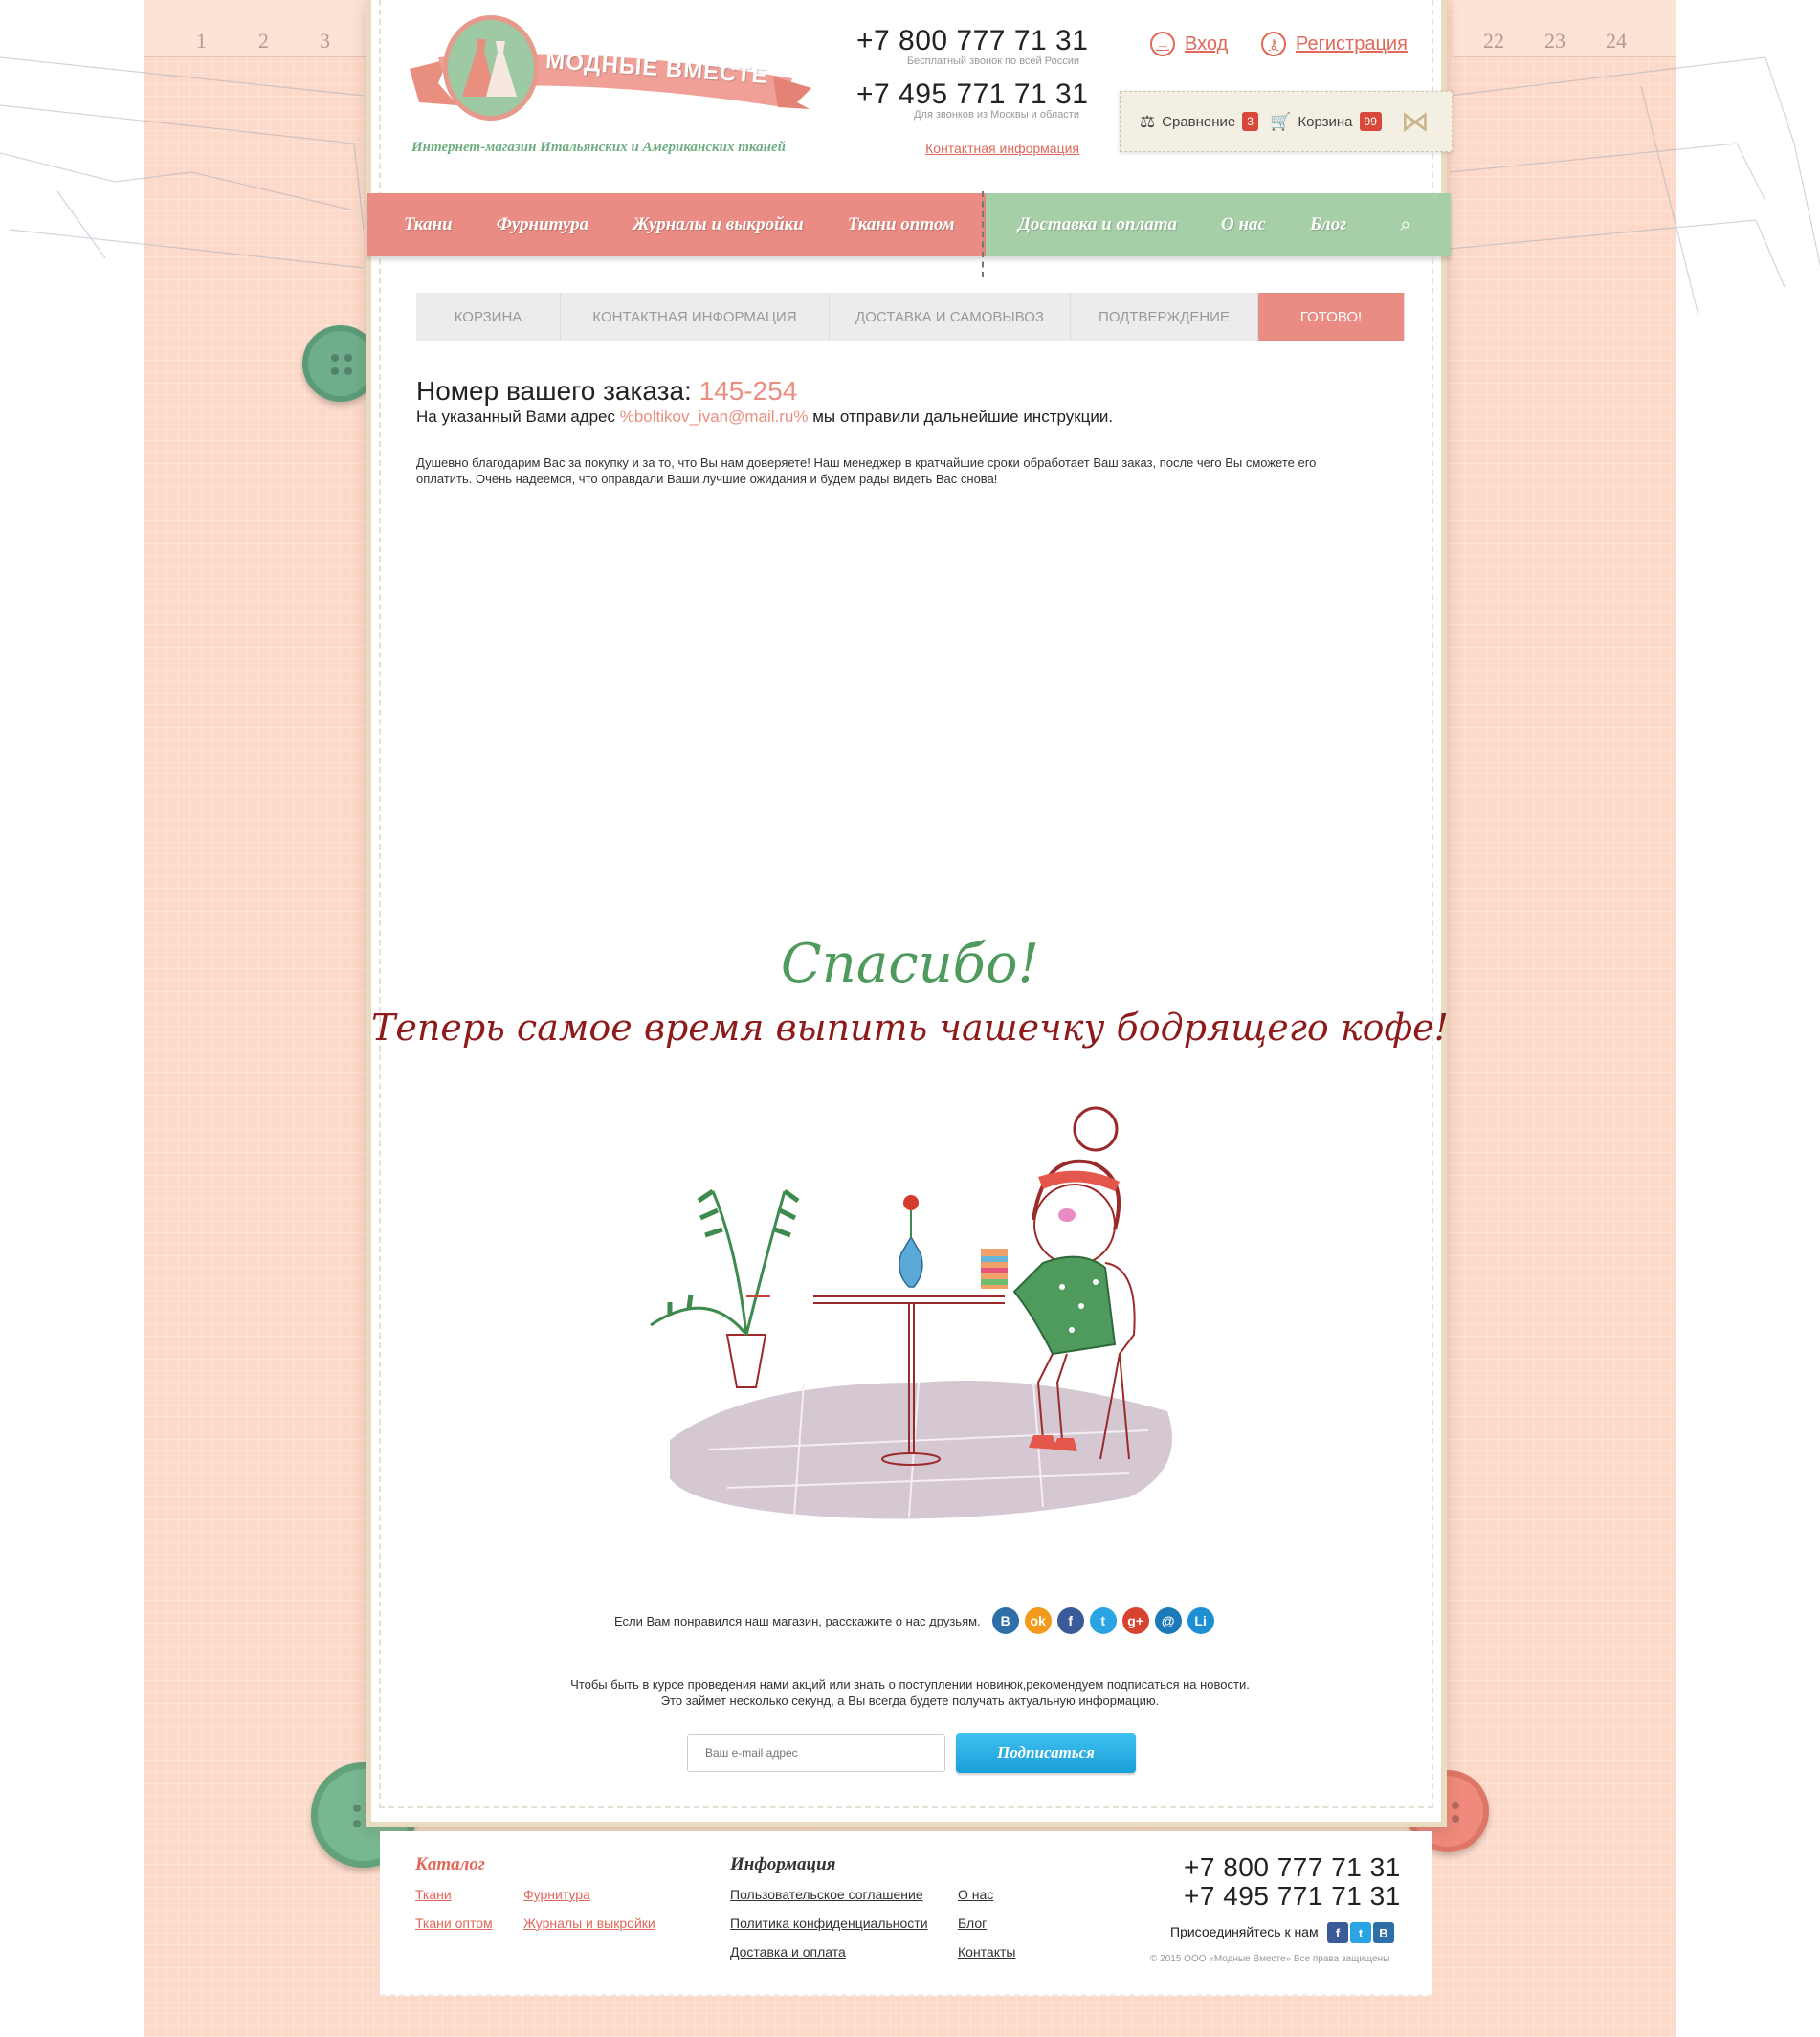 The height and width of the screenshot is (2037, 1820). What do you see at coordinates (429, 224) in the screenshot?
I see `nav-item-fabrics: Ткани` at bounding box center [429, 224].